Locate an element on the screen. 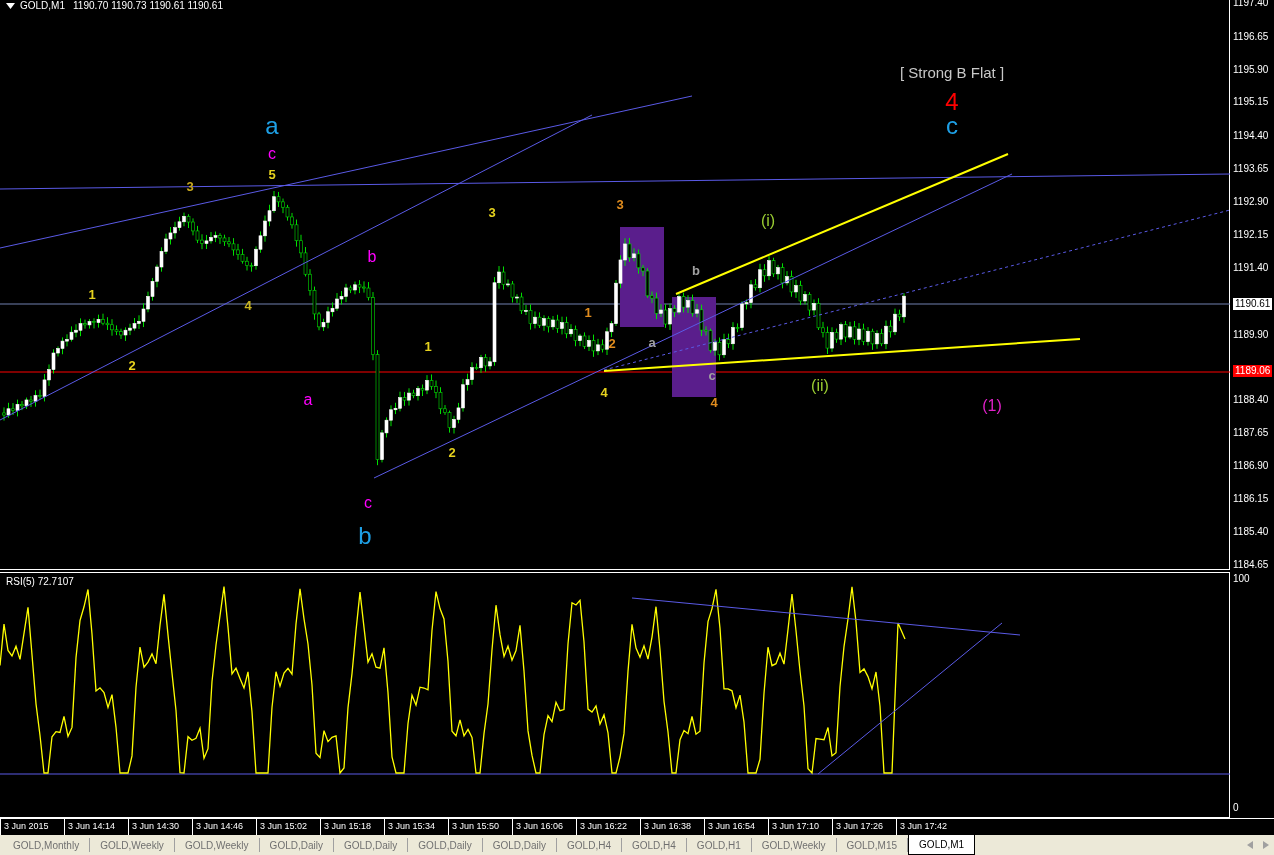  line-price-tag: 1189.06 is located at coordinates (1253, 371).